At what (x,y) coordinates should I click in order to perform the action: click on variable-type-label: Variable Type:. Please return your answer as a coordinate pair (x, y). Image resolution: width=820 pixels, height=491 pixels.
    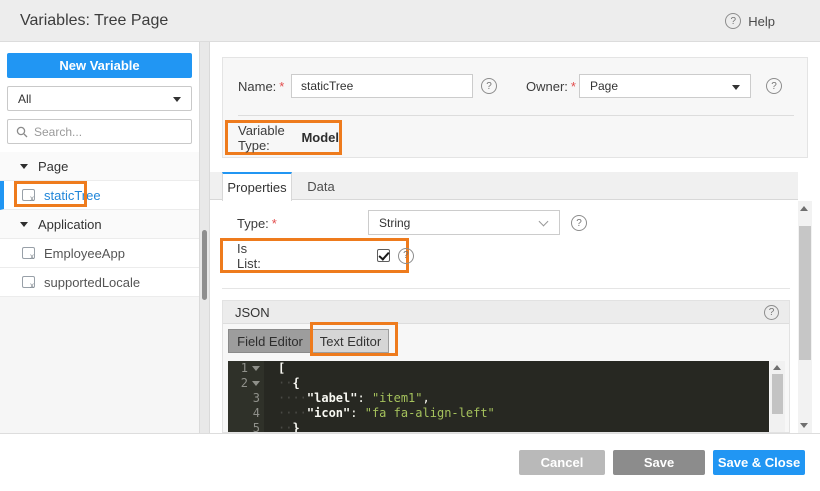
    Looking at the image, I should click on (261, 137).